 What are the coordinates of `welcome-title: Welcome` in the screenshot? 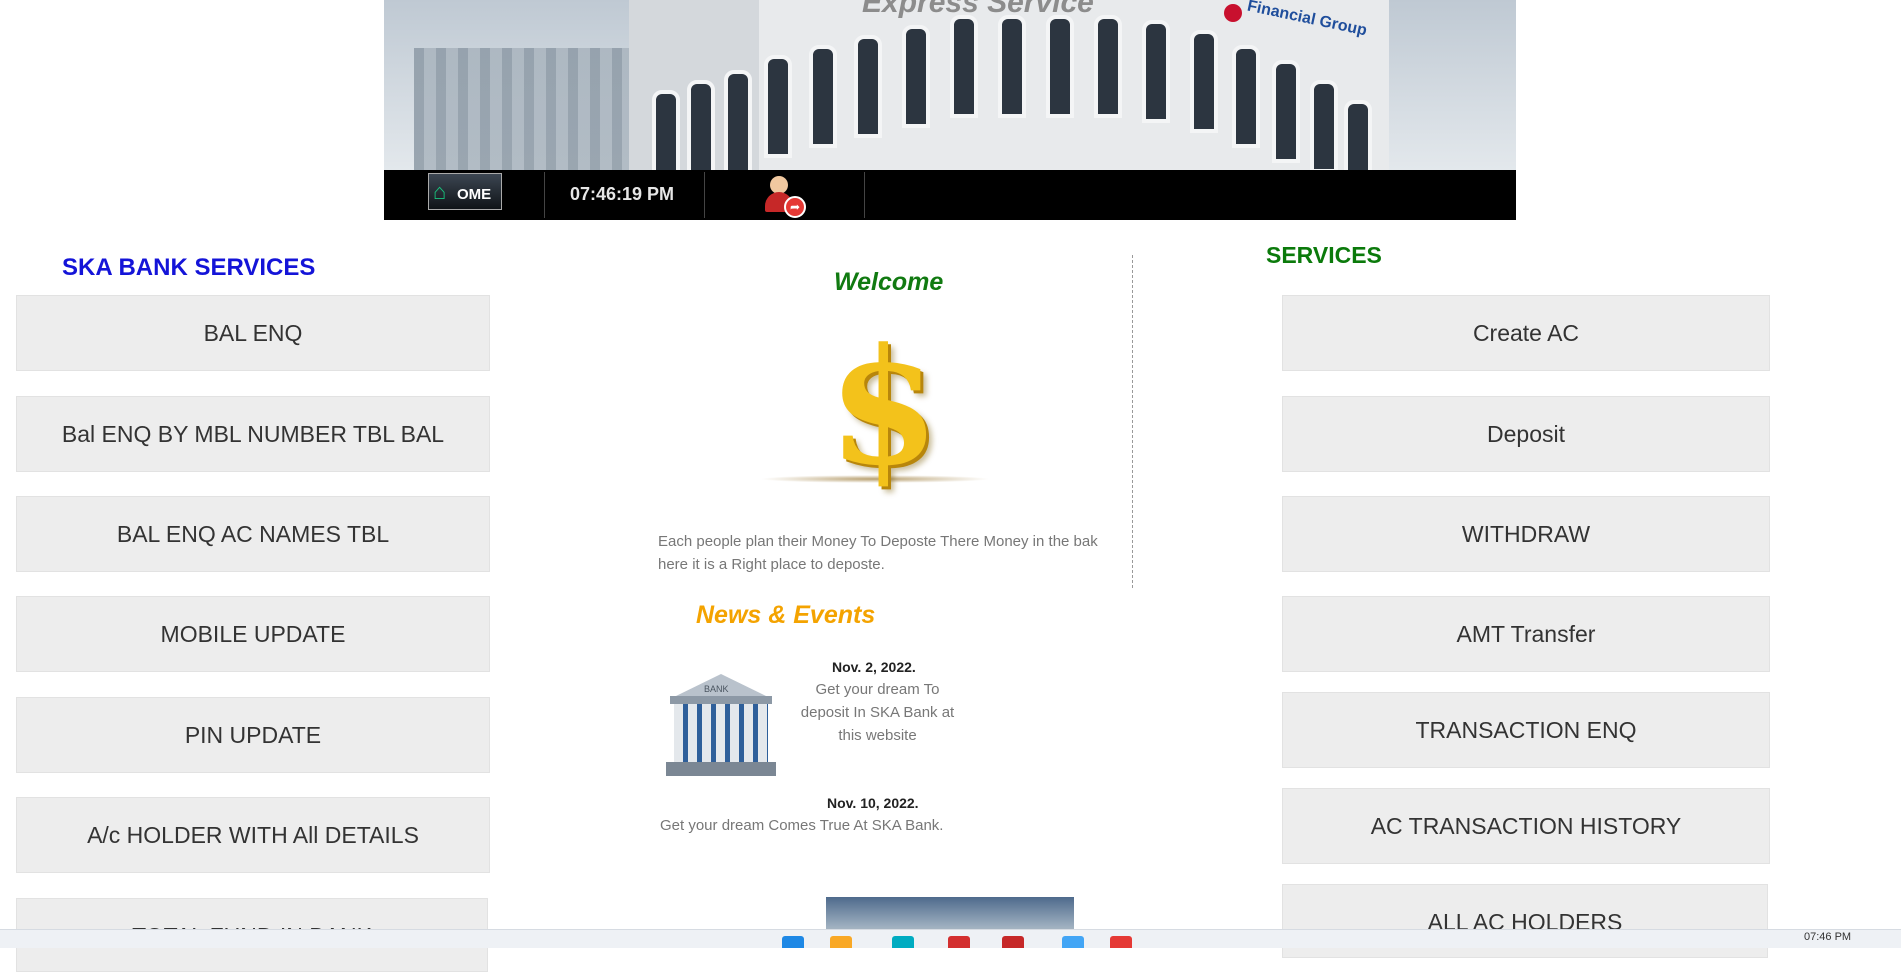 It's located at (889, 282).